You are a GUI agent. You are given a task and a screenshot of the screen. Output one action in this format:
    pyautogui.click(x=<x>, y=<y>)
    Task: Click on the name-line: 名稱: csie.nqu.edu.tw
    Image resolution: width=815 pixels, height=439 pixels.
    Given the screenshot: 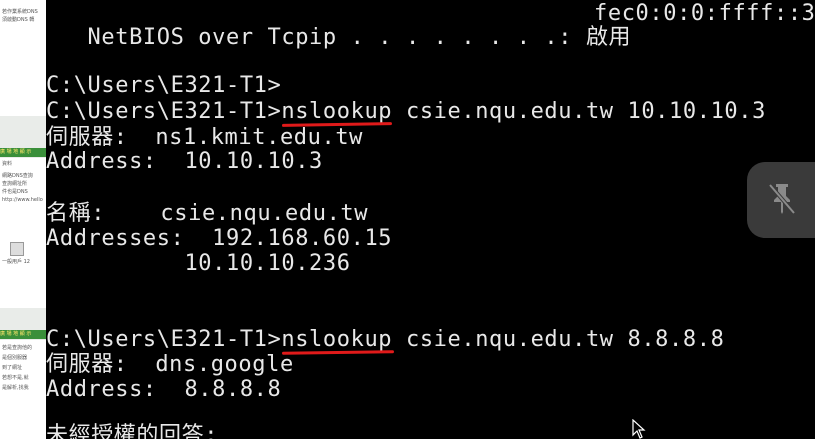 What is the action you would take?
    pyautogui.click(x=207, y=213)
    